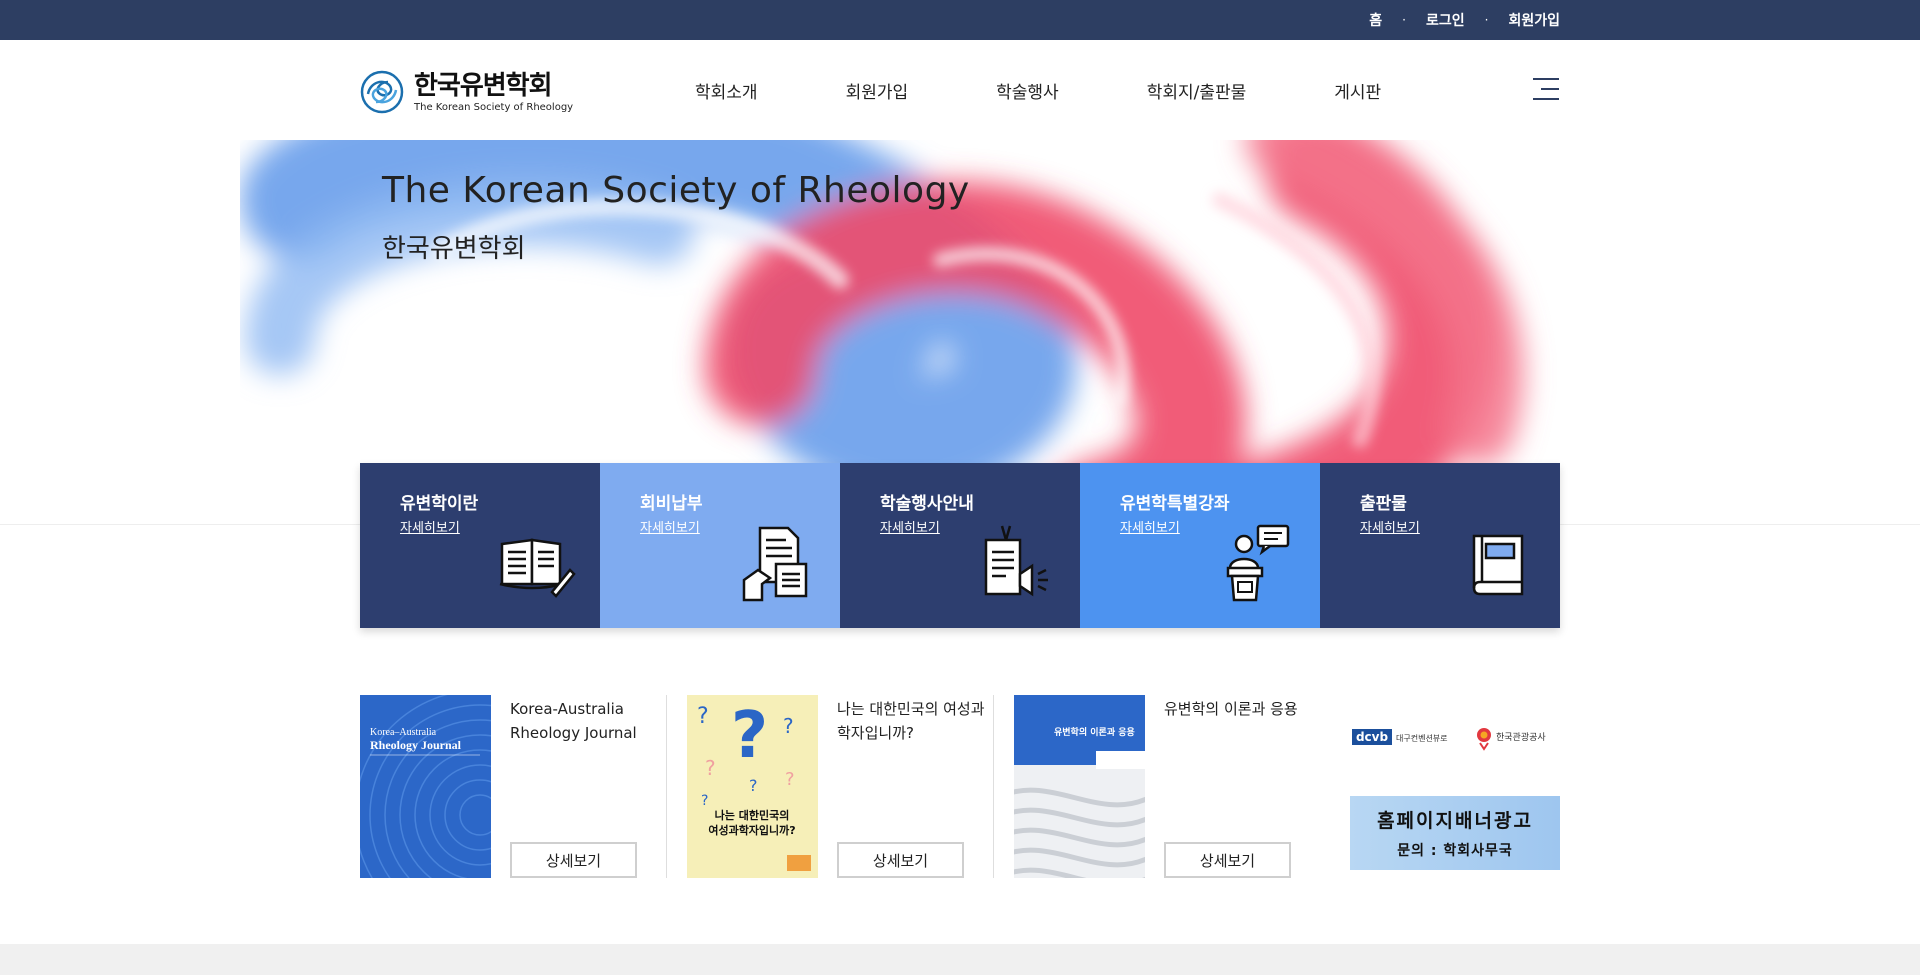 The width and height of the screenshot is (1920, 975). Describe the element at coordinates (483, 85) in the screenshot. I see `logo-korean-name: 한국유변학회` at that location.